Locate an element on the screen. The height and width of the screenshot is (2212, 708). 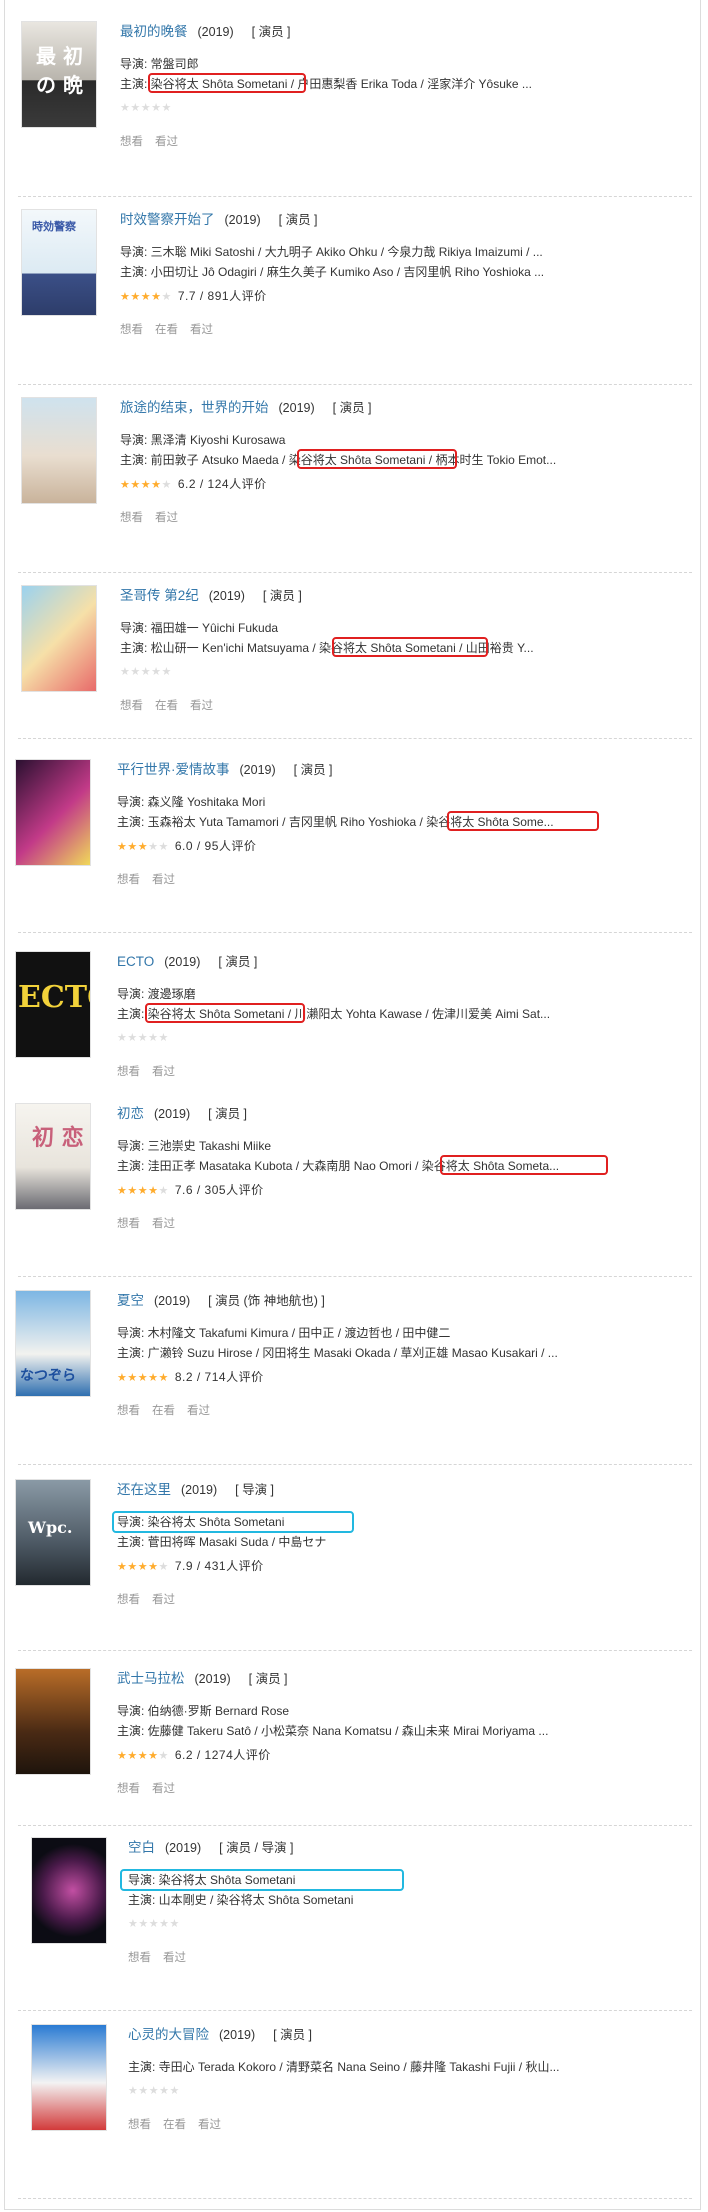
film-title-link: 旅途的结束，世界的开始 is located at coordinates (194, 407).